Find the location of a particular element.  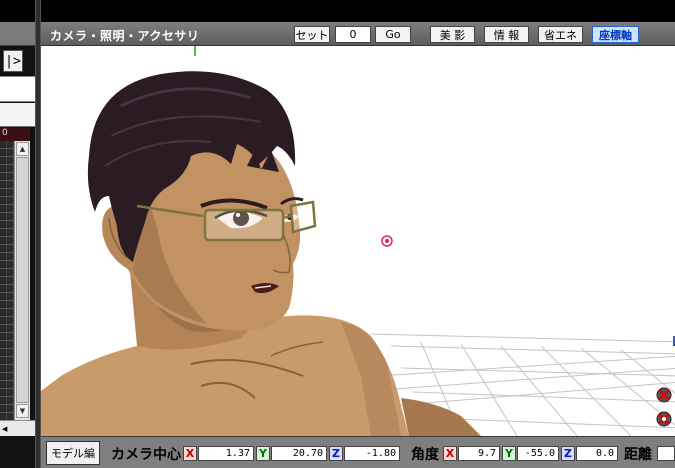

view-toolbar: カメラ・照明・アクセサリ セット 0 Go 美 影 情 報 省エネ 座標軸 is located at coordinates (358, 34).